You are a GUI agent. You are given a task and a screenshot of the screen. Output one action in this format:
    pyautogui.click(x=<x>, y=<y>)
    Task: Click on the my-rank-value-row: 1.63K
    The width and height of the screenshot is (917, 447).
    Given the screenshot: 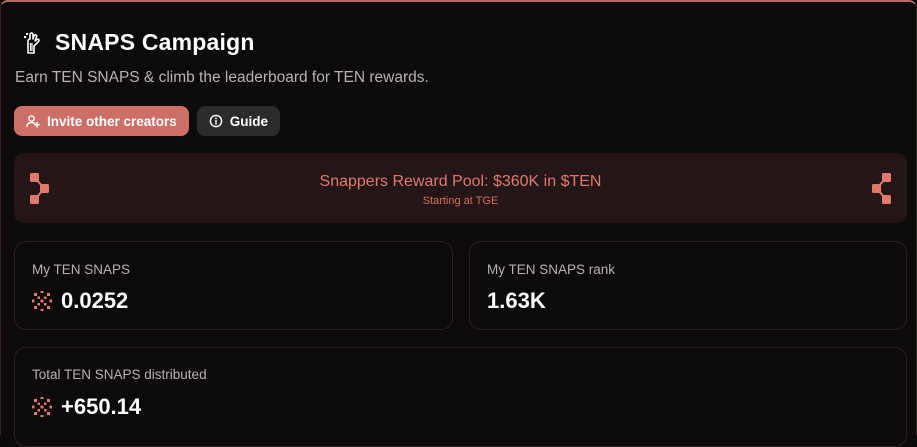 What is the action you would take?
    pyautogui.click(x=516, y=301)
    